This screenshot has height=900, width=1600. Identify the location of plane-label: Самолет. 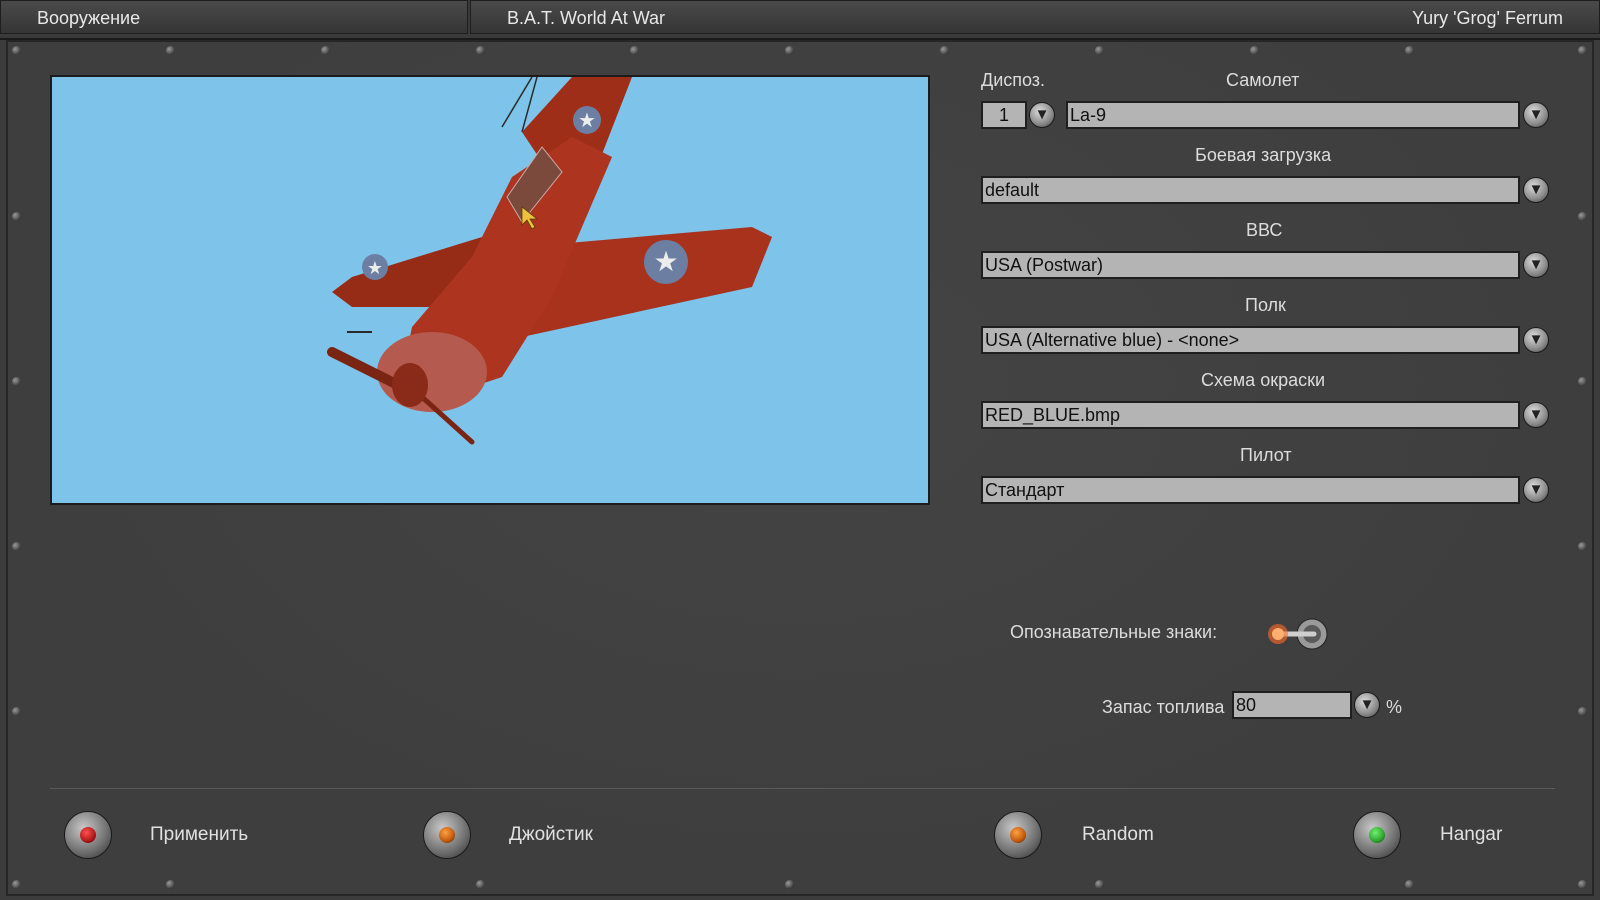
(1263, 80).